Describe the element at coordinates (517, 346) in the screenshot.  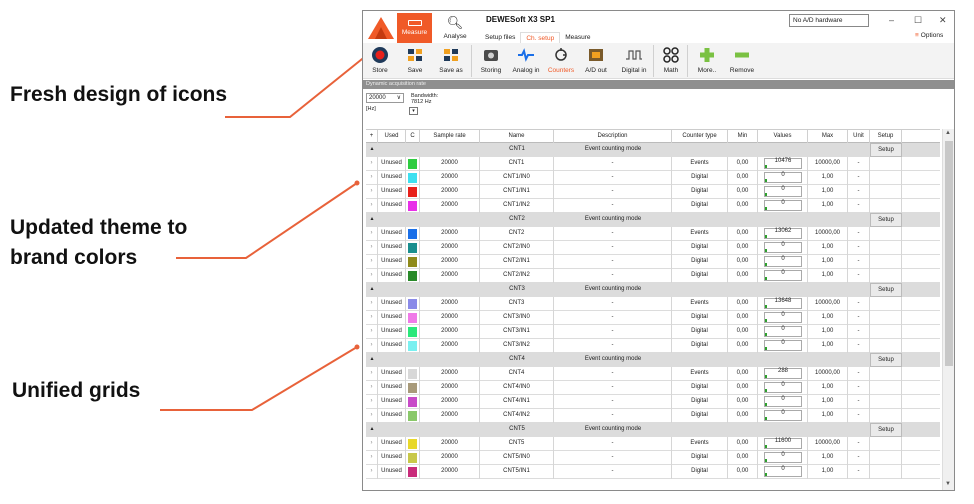
I see `channel-name-cell: CNT3/IN2` at that location.